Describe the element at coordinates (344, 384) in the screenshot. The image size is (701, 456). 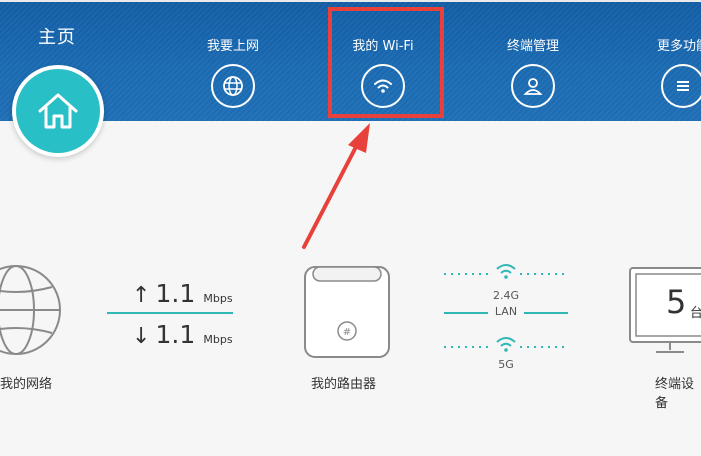
I see `my-router-label: 我的路由器` at that location.